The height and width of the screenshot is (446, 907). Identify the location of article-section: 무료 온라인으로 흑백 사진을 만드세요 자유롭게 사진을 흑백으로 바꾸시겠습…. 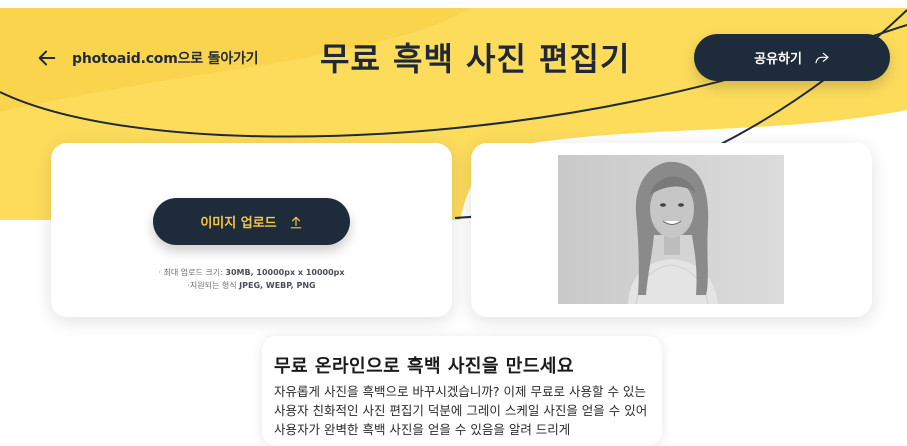
(462, 391).